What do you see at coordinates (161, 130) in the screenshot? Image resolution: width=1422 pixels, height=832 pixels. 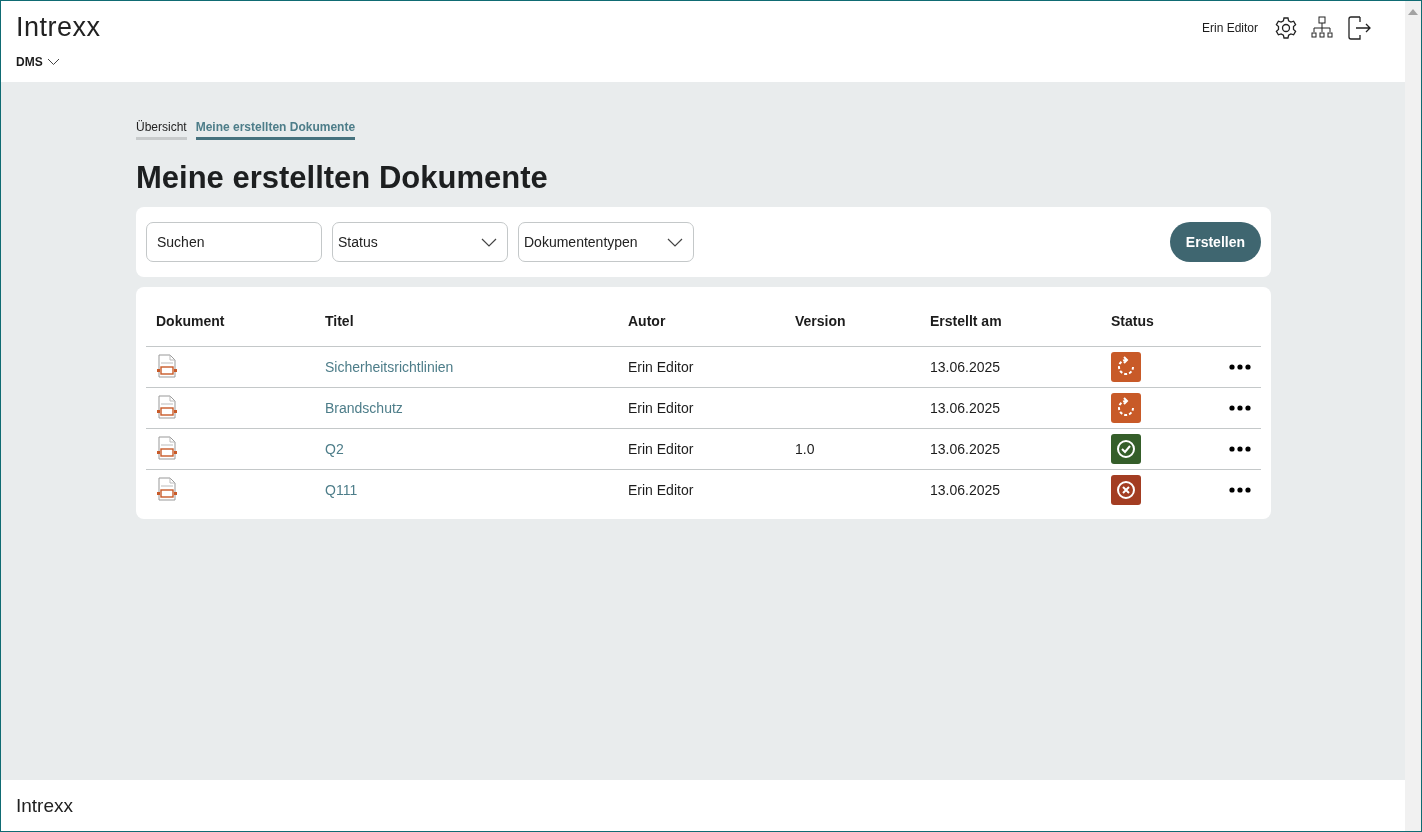 I see `breadcrumb-tab: Übersicht` at bounding box center [161, 130].